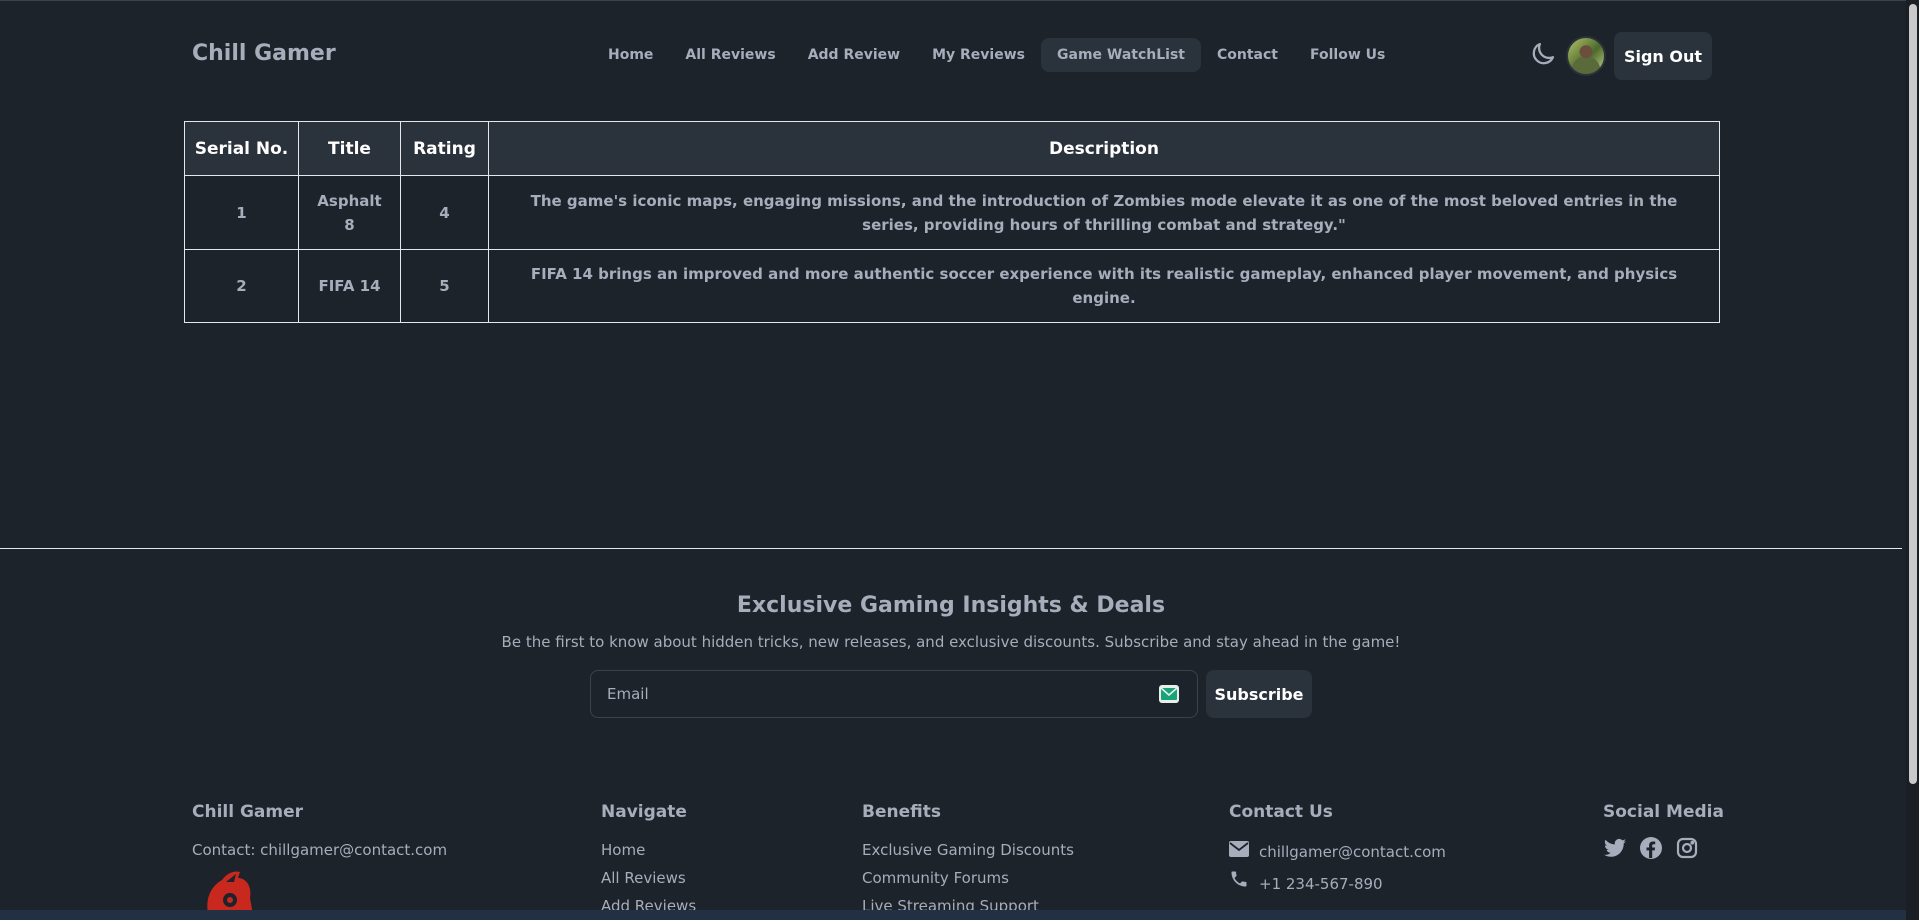 The height and width of the screenshot is (920, 1919). I want to click on nav-link-all-reviews: All Reviews, so click(730, 55).